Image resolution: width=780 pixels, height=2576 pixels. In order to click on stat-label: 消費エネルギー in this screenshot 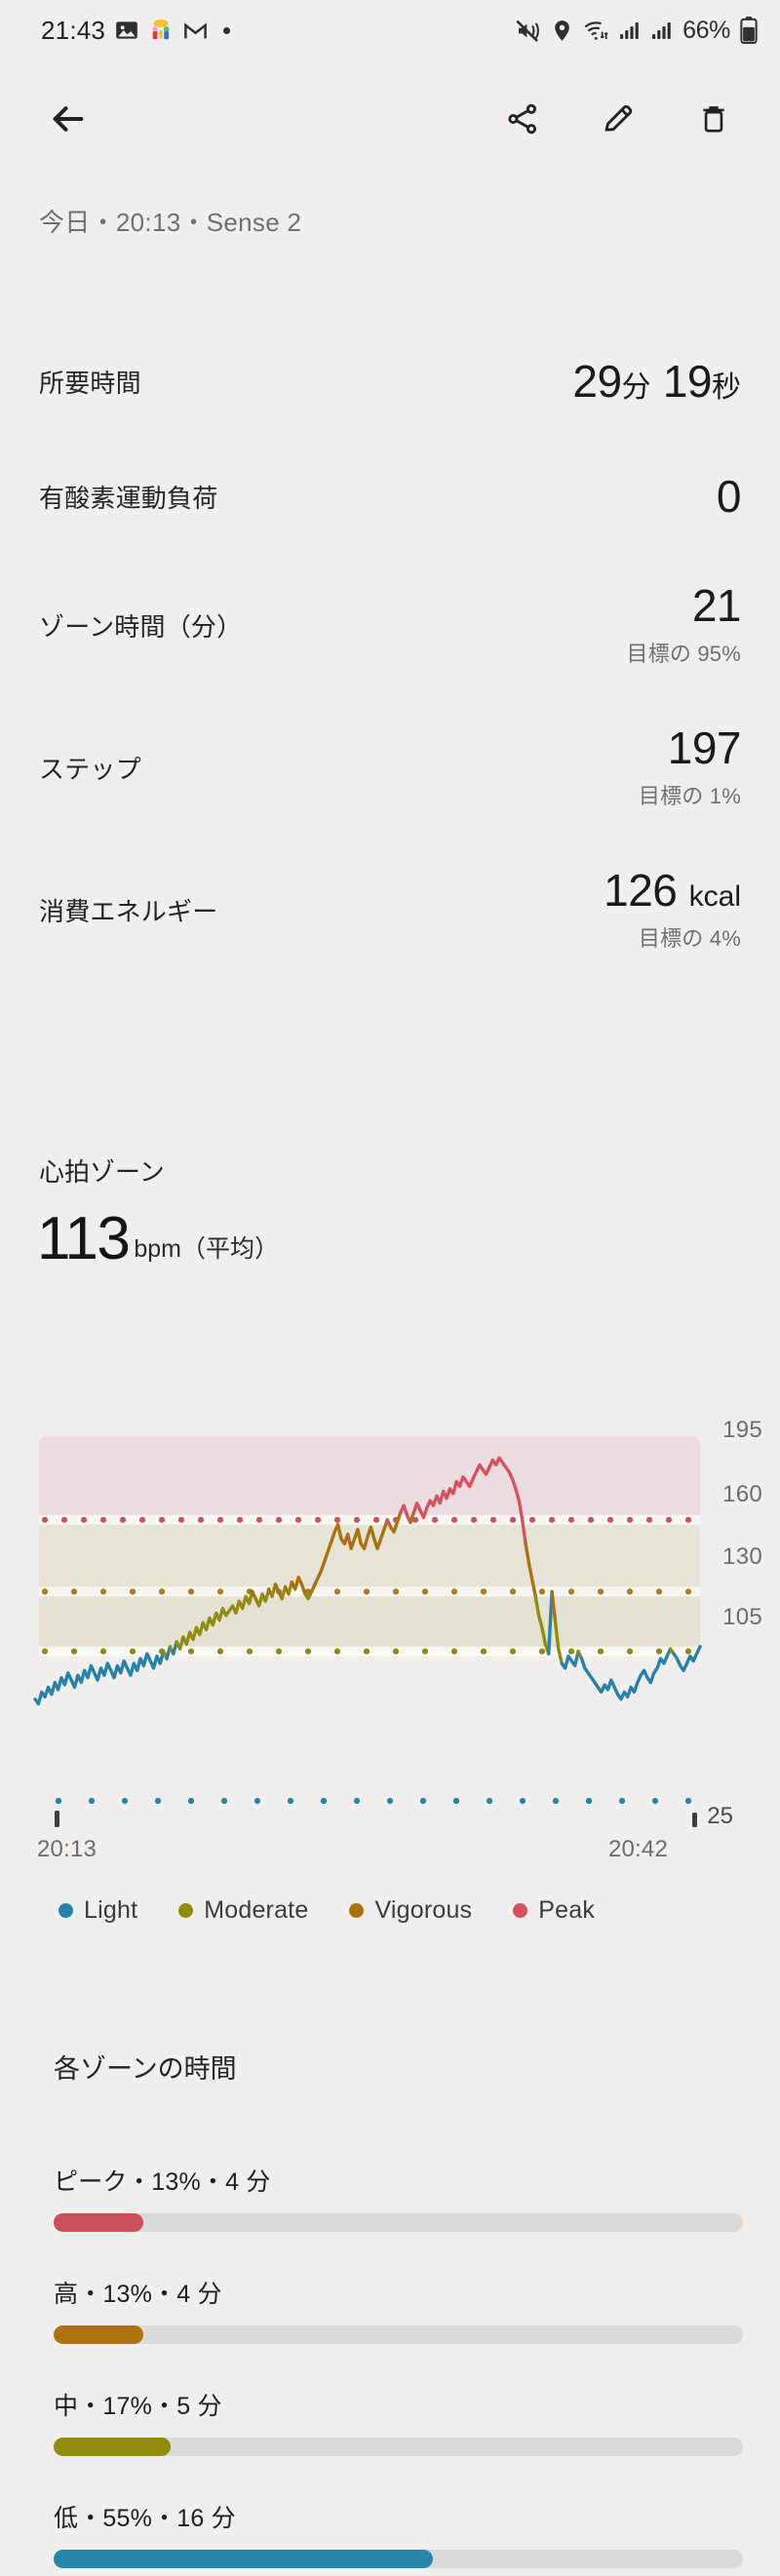, I will do `click(128, 911)`.